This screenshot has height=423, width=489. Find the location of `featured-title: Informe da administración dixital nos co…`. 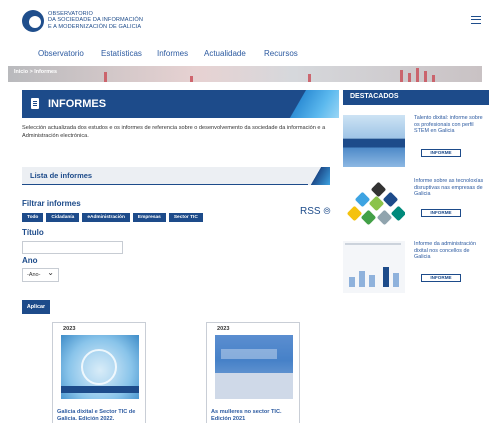

featured-title: Informe da administración dixital nos co… is located at coordinates (450, 251).